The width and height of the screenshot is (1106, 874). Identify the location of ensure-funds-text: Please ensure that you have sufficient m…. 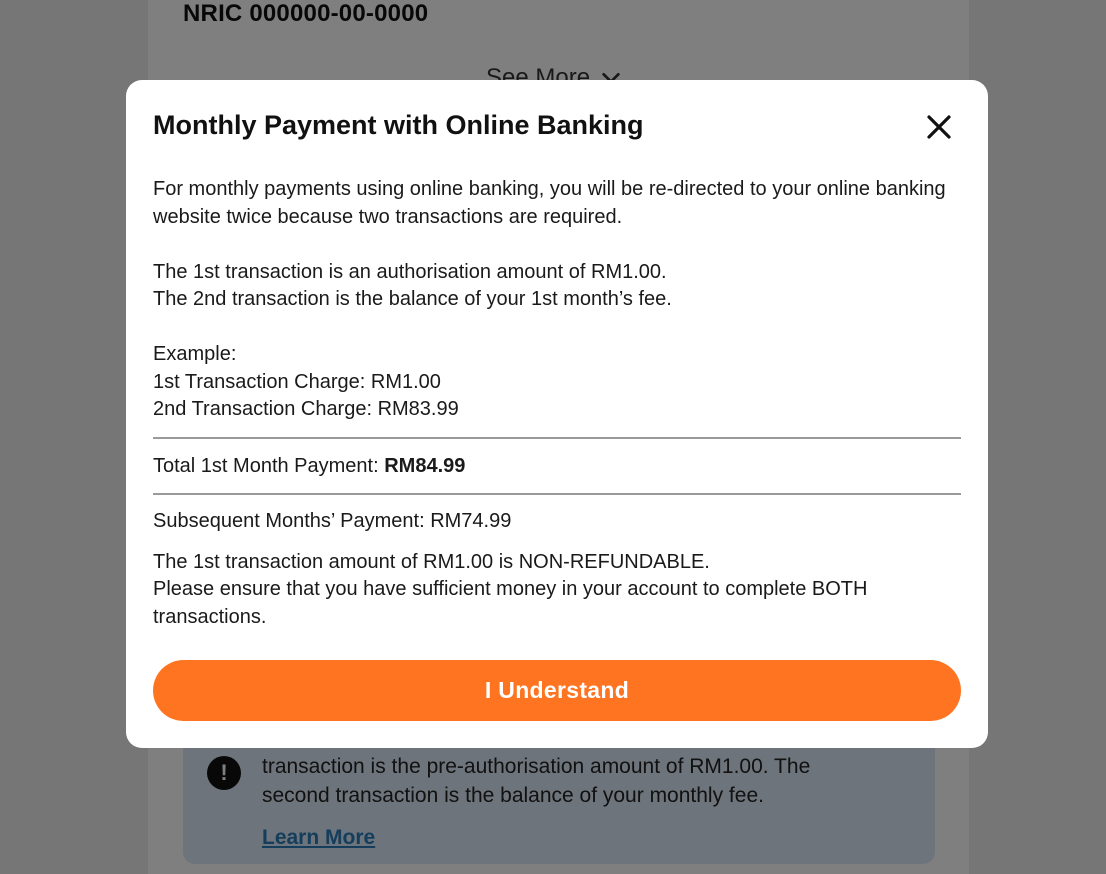
(510, 603).